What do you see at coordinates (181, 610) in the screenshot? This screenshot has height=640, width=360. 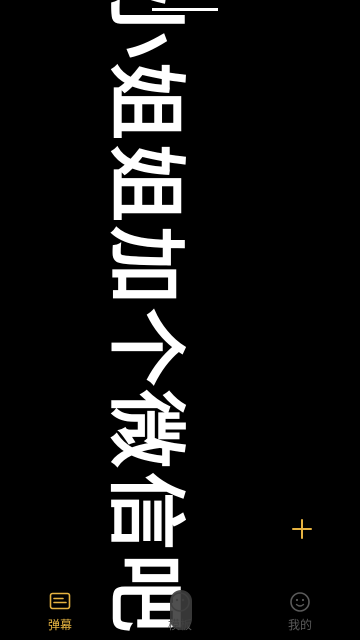 I see `drag-handle` at bounding box center [181, 610].